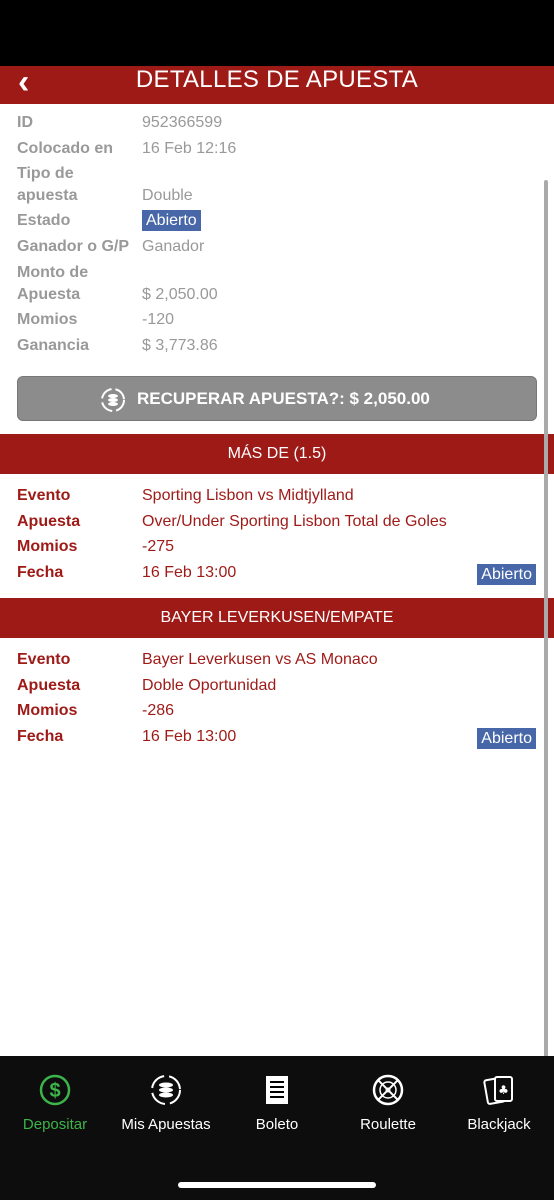 Image resolution: width=554 pixels, height=1200 pixels. I want to click on leg-value: Bayer Leverkusen vs AS Monaco, so click(260, 659).